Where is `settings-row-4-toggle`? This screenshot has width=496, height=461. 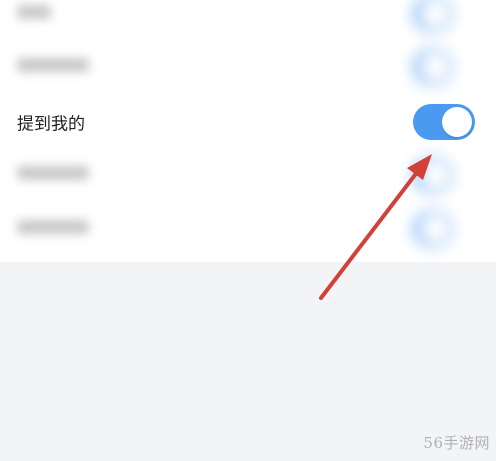
settings-row-4-toggle is located at coordinates (433, 175).